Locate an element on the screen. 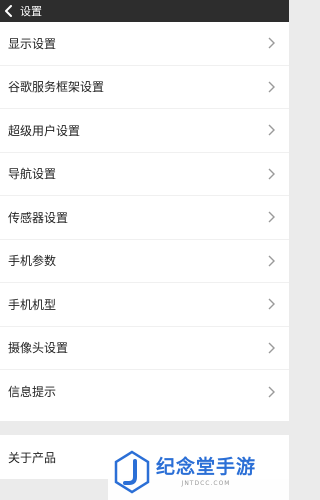 This screenshot has width=320, height=500. settings-item-notifications: 信息提示 is located at coordinates (144, 392).